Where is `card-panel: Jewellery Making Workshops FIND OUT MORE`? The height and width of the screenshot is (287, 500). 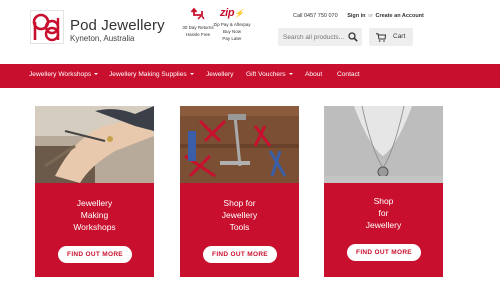 card-panel: Jewellery Making Workshops FIND OUT MORE is located at coordinates (94, 230).